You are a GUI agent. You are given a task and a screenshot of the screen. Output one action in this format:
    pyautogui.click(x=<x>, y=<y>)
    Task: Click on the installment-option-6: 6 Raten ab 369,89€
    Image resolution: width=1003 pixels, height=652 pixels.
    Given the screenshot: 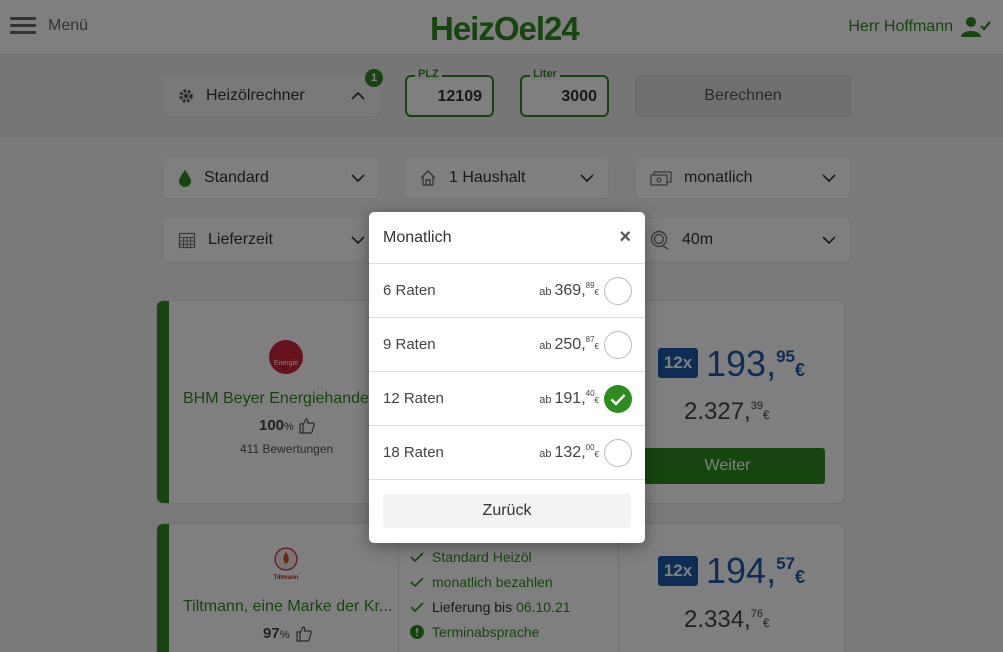 What is the action you would take?
    pyautogui.click(x=507, y=291)
    